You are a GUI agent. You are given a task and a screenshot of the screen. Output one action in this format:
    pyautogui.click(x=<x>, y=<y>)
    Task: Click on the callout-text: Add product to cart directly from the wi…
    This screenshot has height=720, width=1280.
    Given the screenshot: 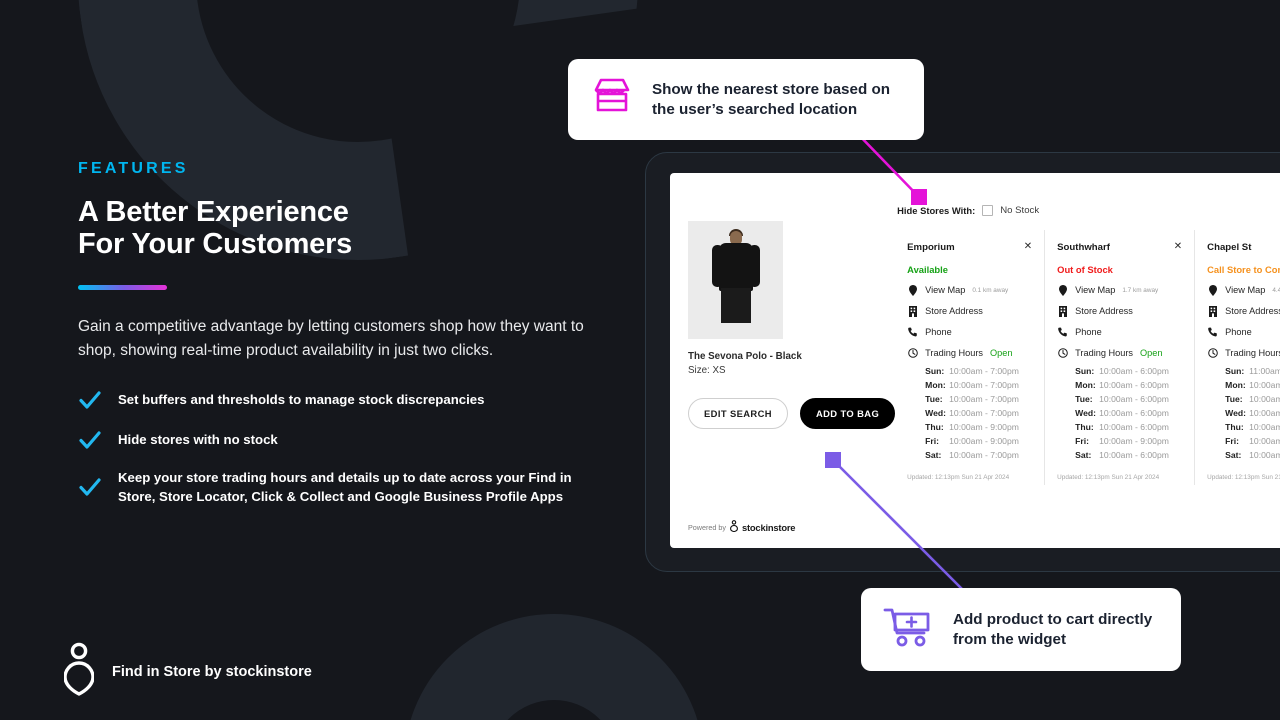 What is the action you would take?
    pyautogui.click(x=1053, y=629)
    